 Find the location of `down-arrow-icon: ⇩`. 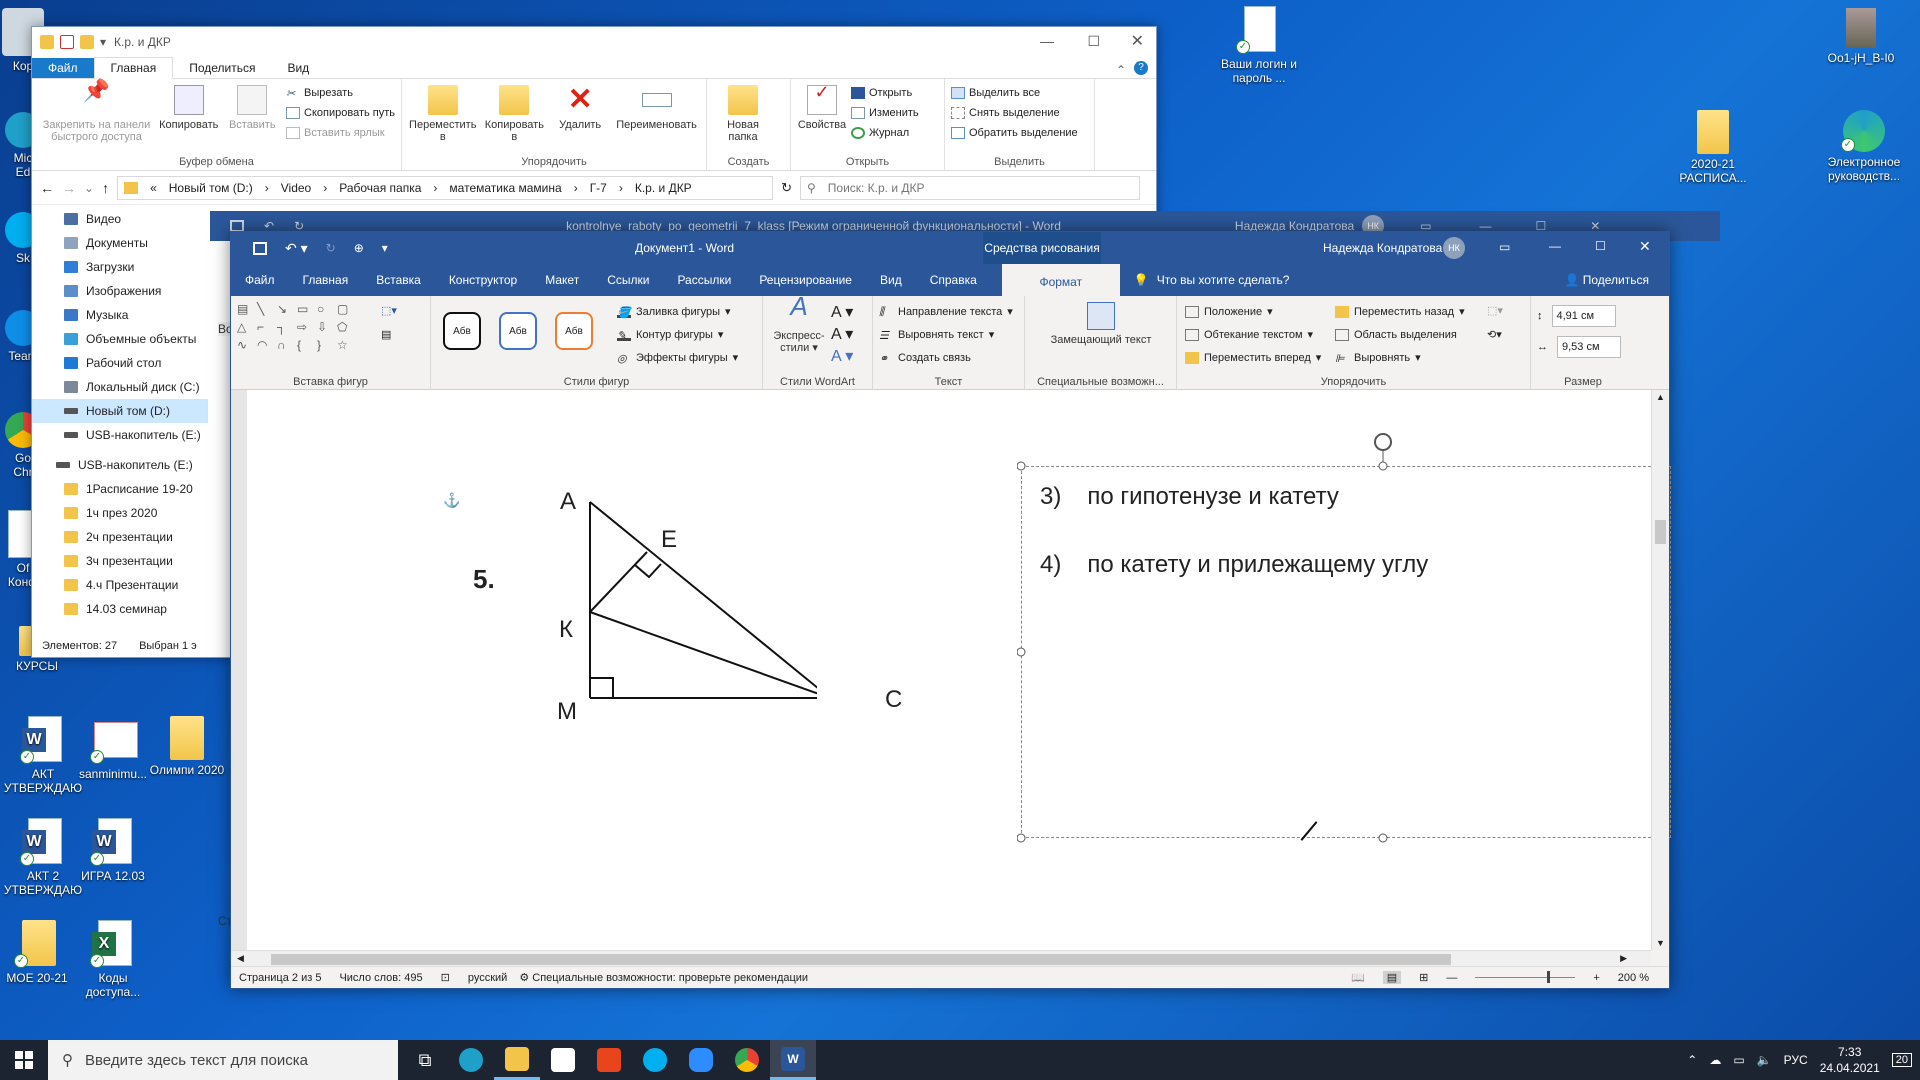

down-arrow-icon: ⇩ is located at coordinates (326, 327).